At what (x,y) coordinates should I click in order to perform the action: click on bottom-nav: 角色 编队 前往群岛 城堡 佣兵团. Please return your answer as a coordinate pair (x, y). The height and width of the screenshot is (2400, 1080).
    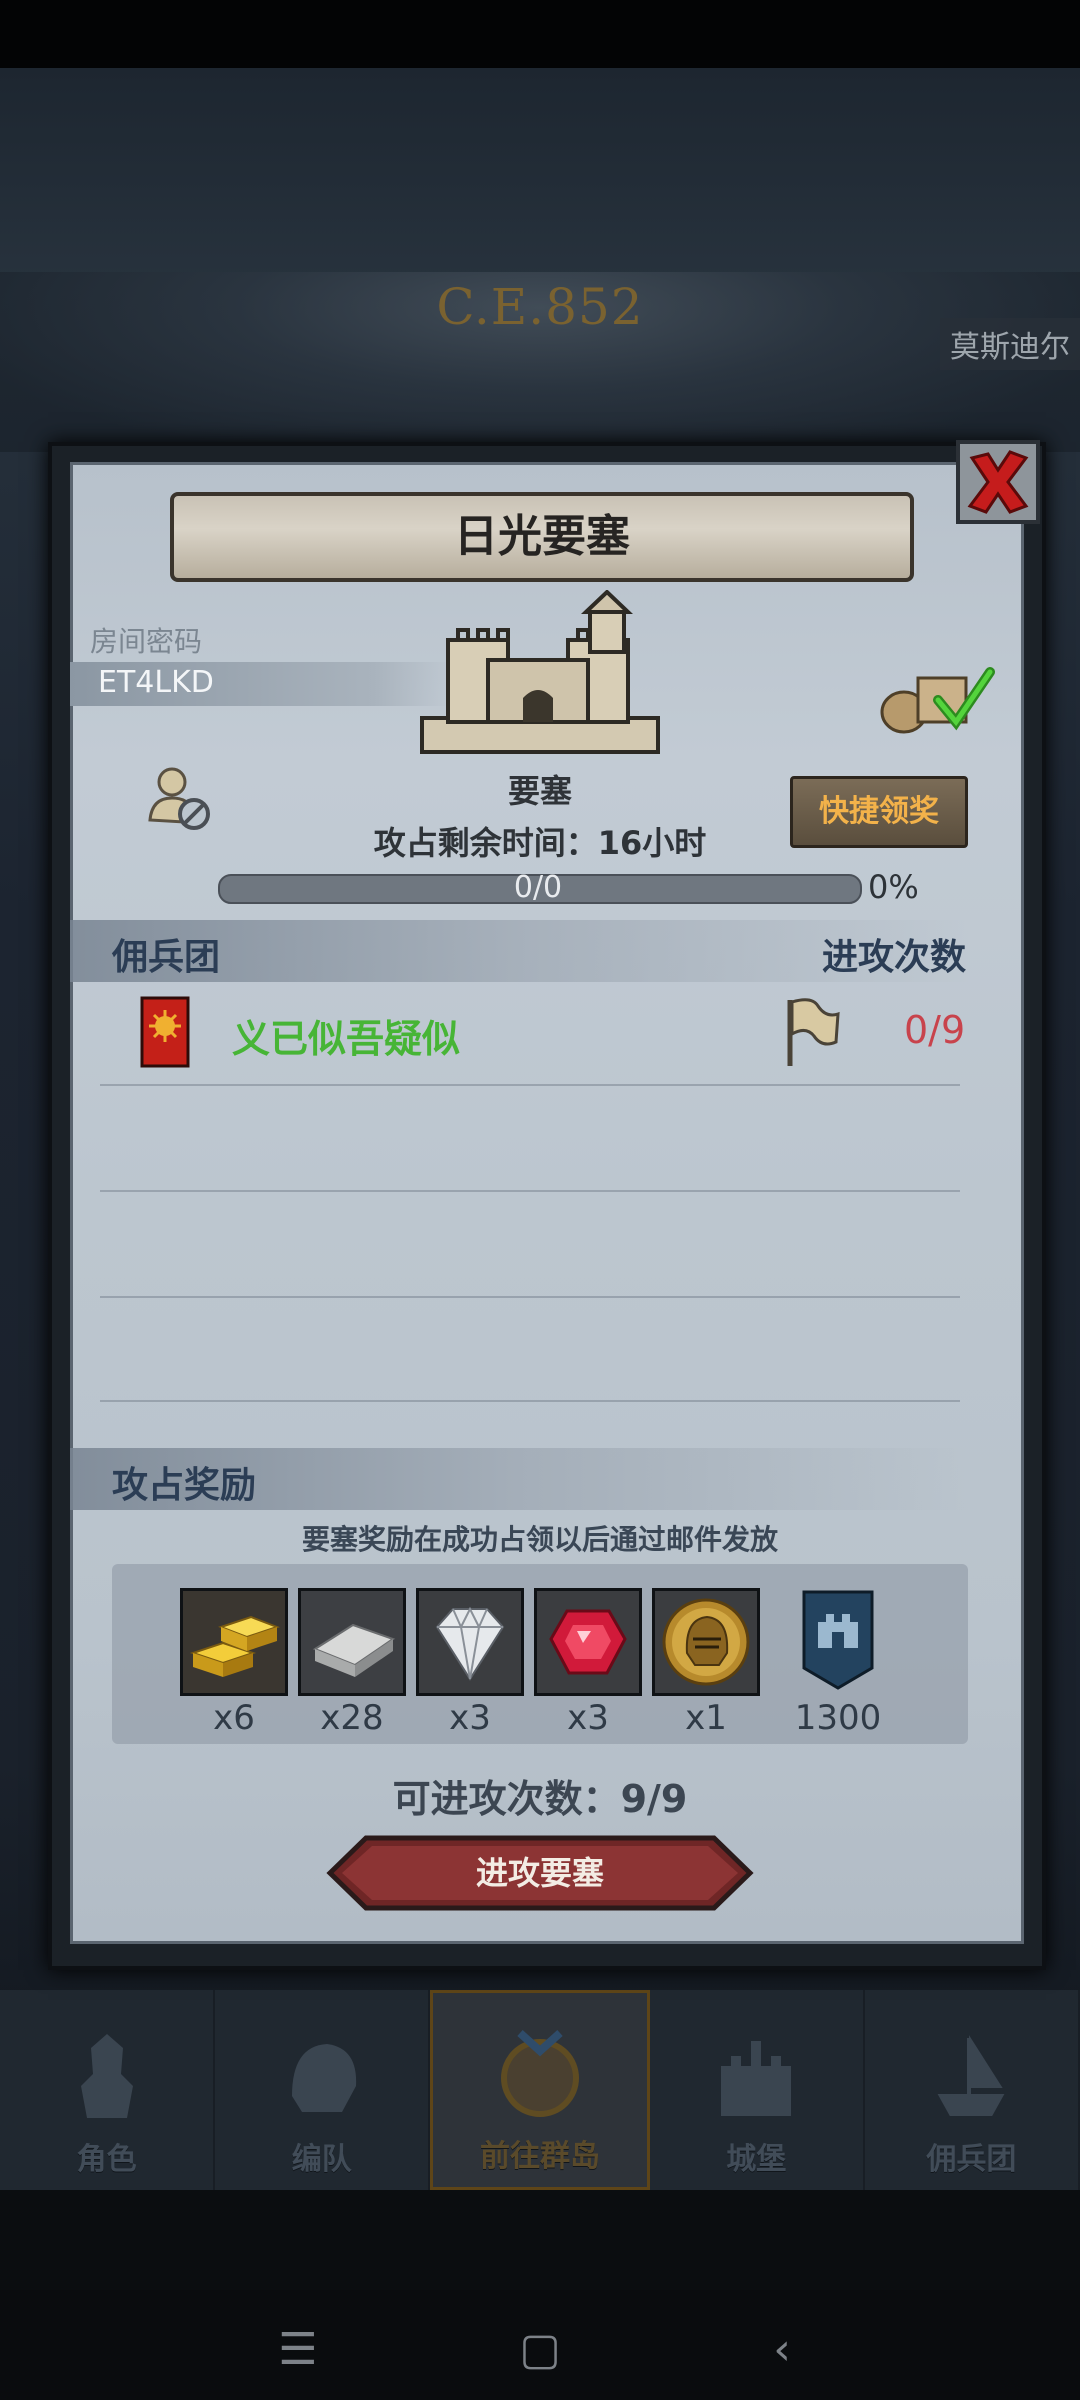
    Looking at the image, I should click on (540, 2090).